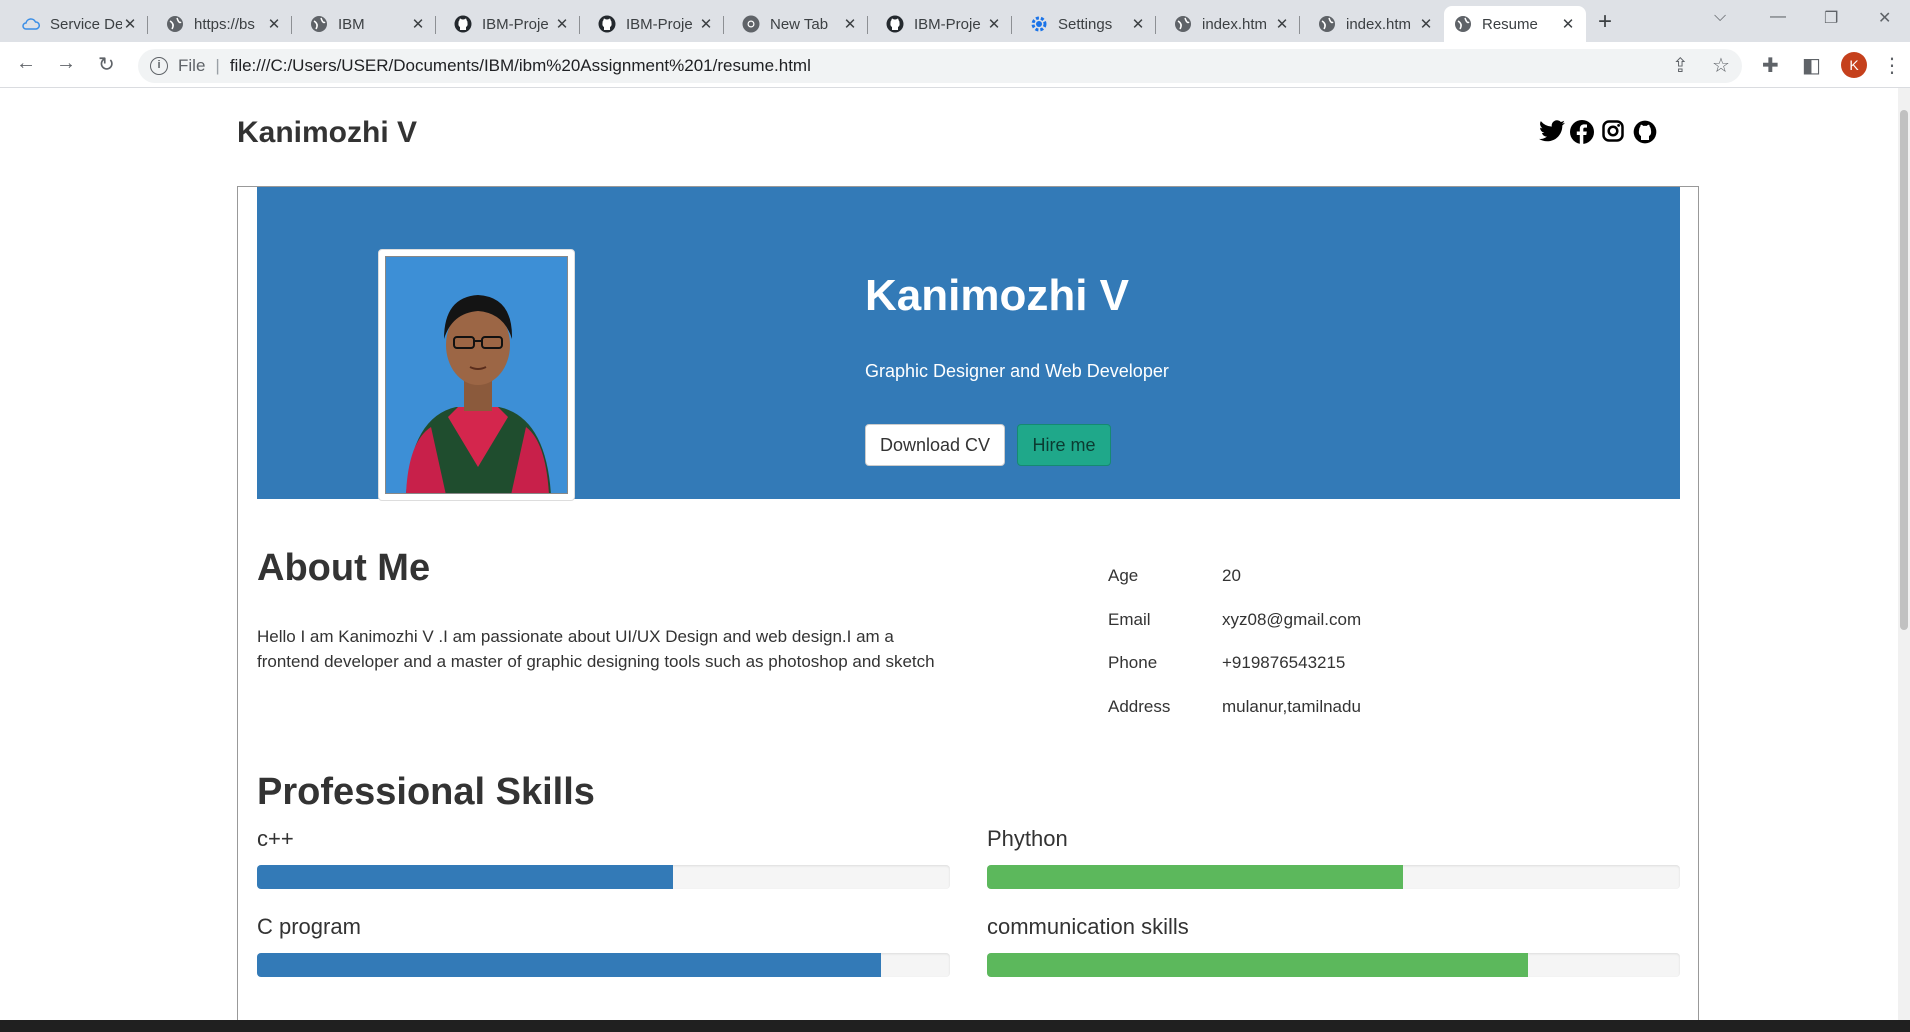  Describe the element at coordinates (1231, 575) in the screenshot. I see `info-value: 20` at that location.